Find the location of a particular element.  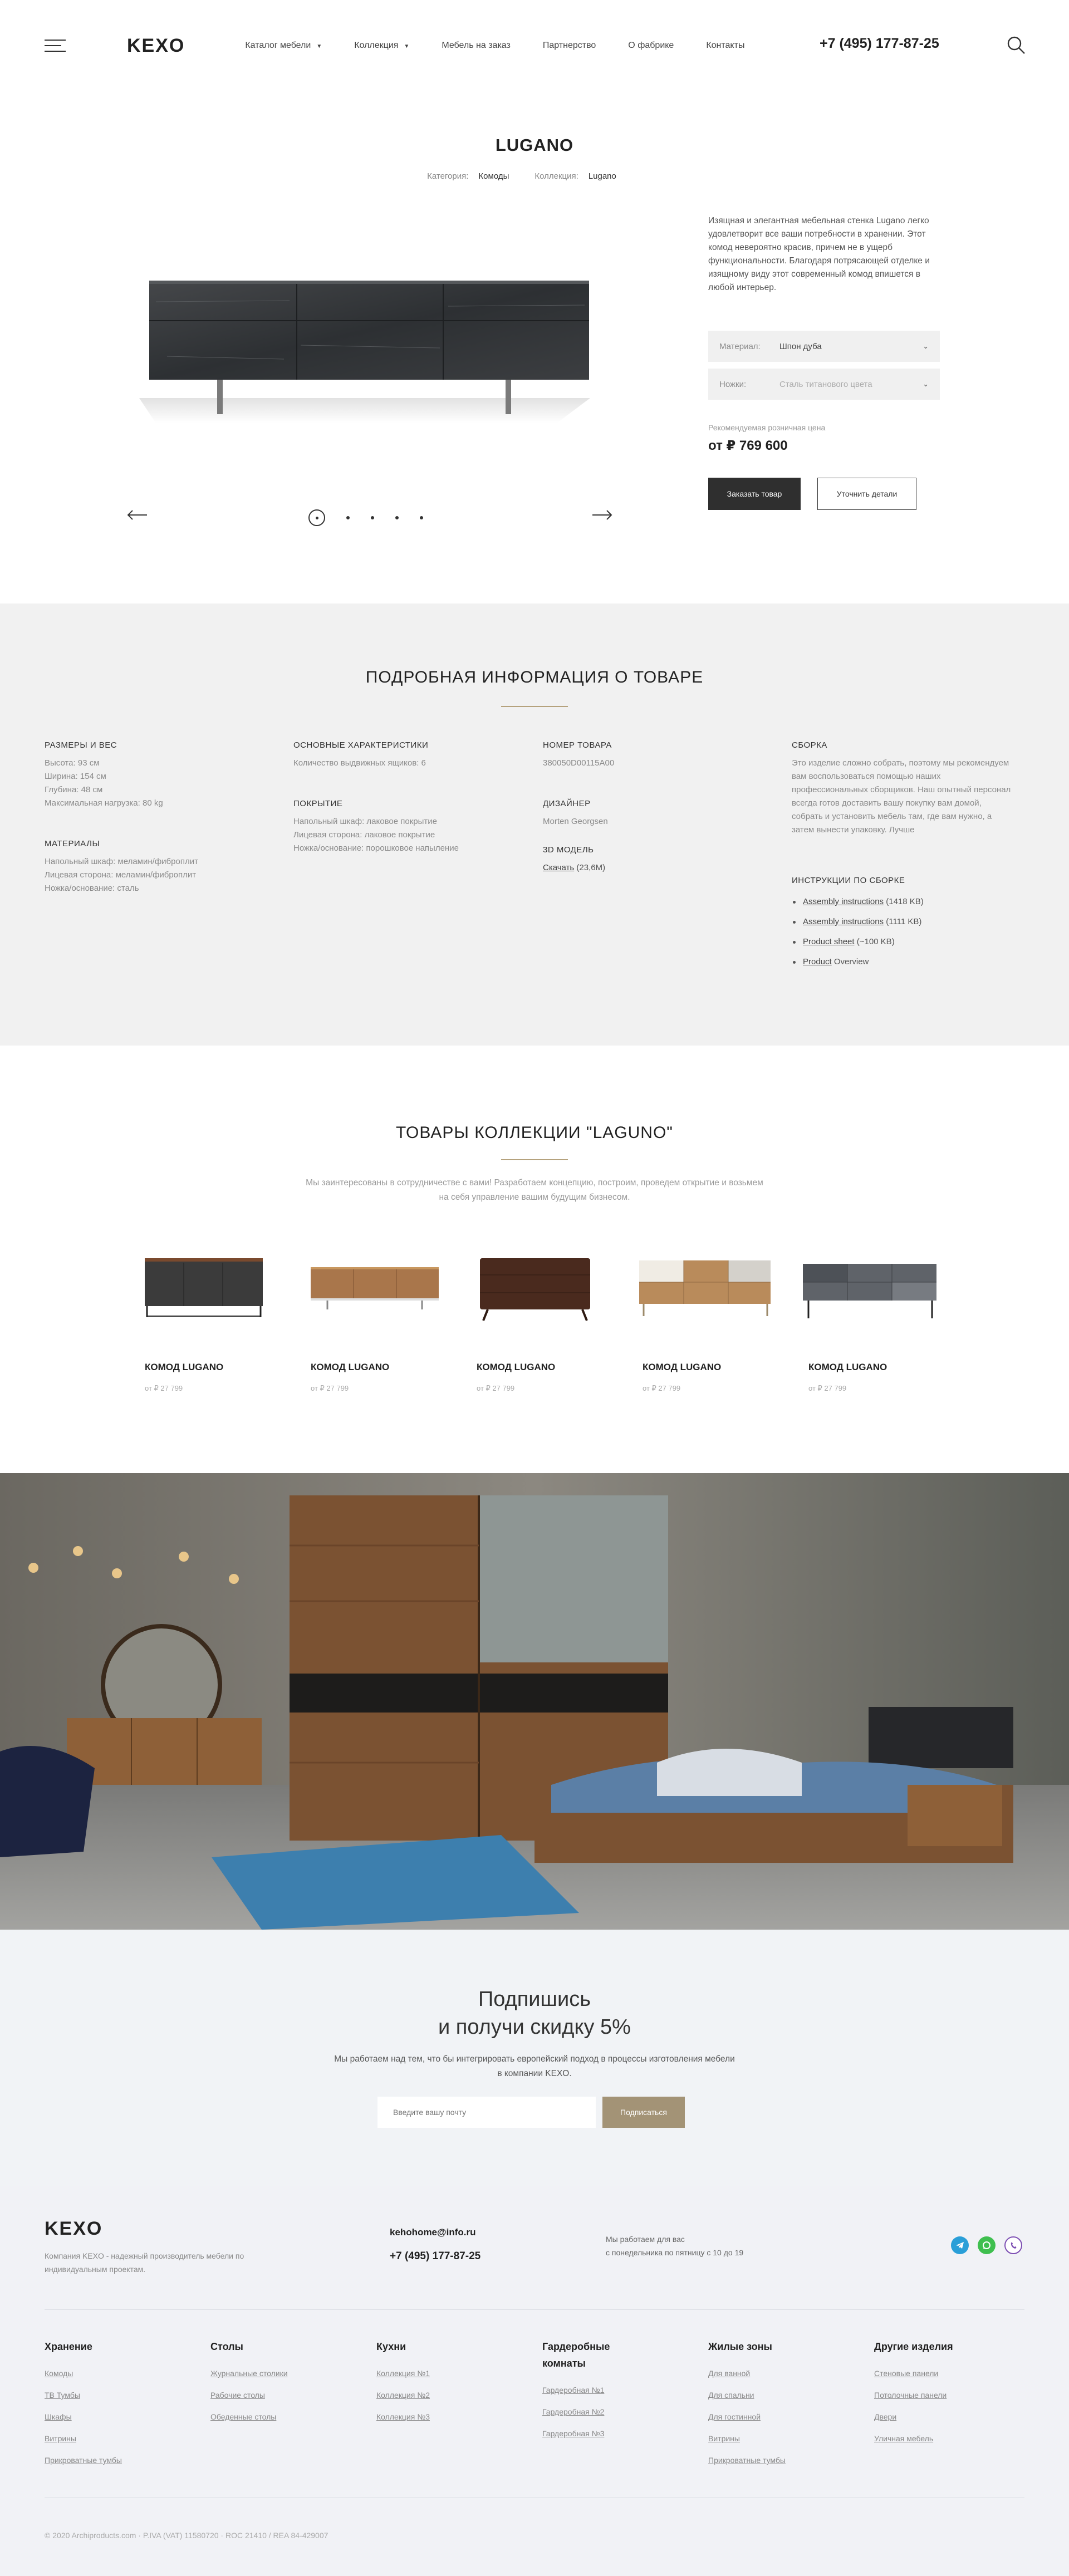

legs-select: Ножки: Сталь титанового цвета ⌄ is located at coordinates (824, 385).